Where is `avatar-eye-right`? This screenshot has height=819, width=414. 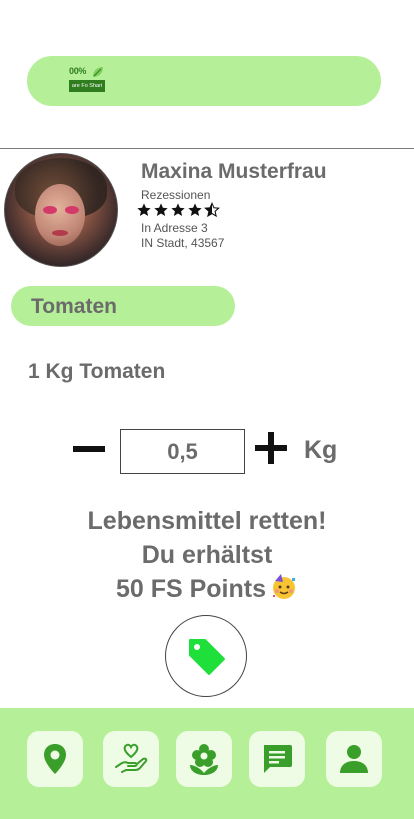
avatar-eye-right is located at coordinates (72, 210).